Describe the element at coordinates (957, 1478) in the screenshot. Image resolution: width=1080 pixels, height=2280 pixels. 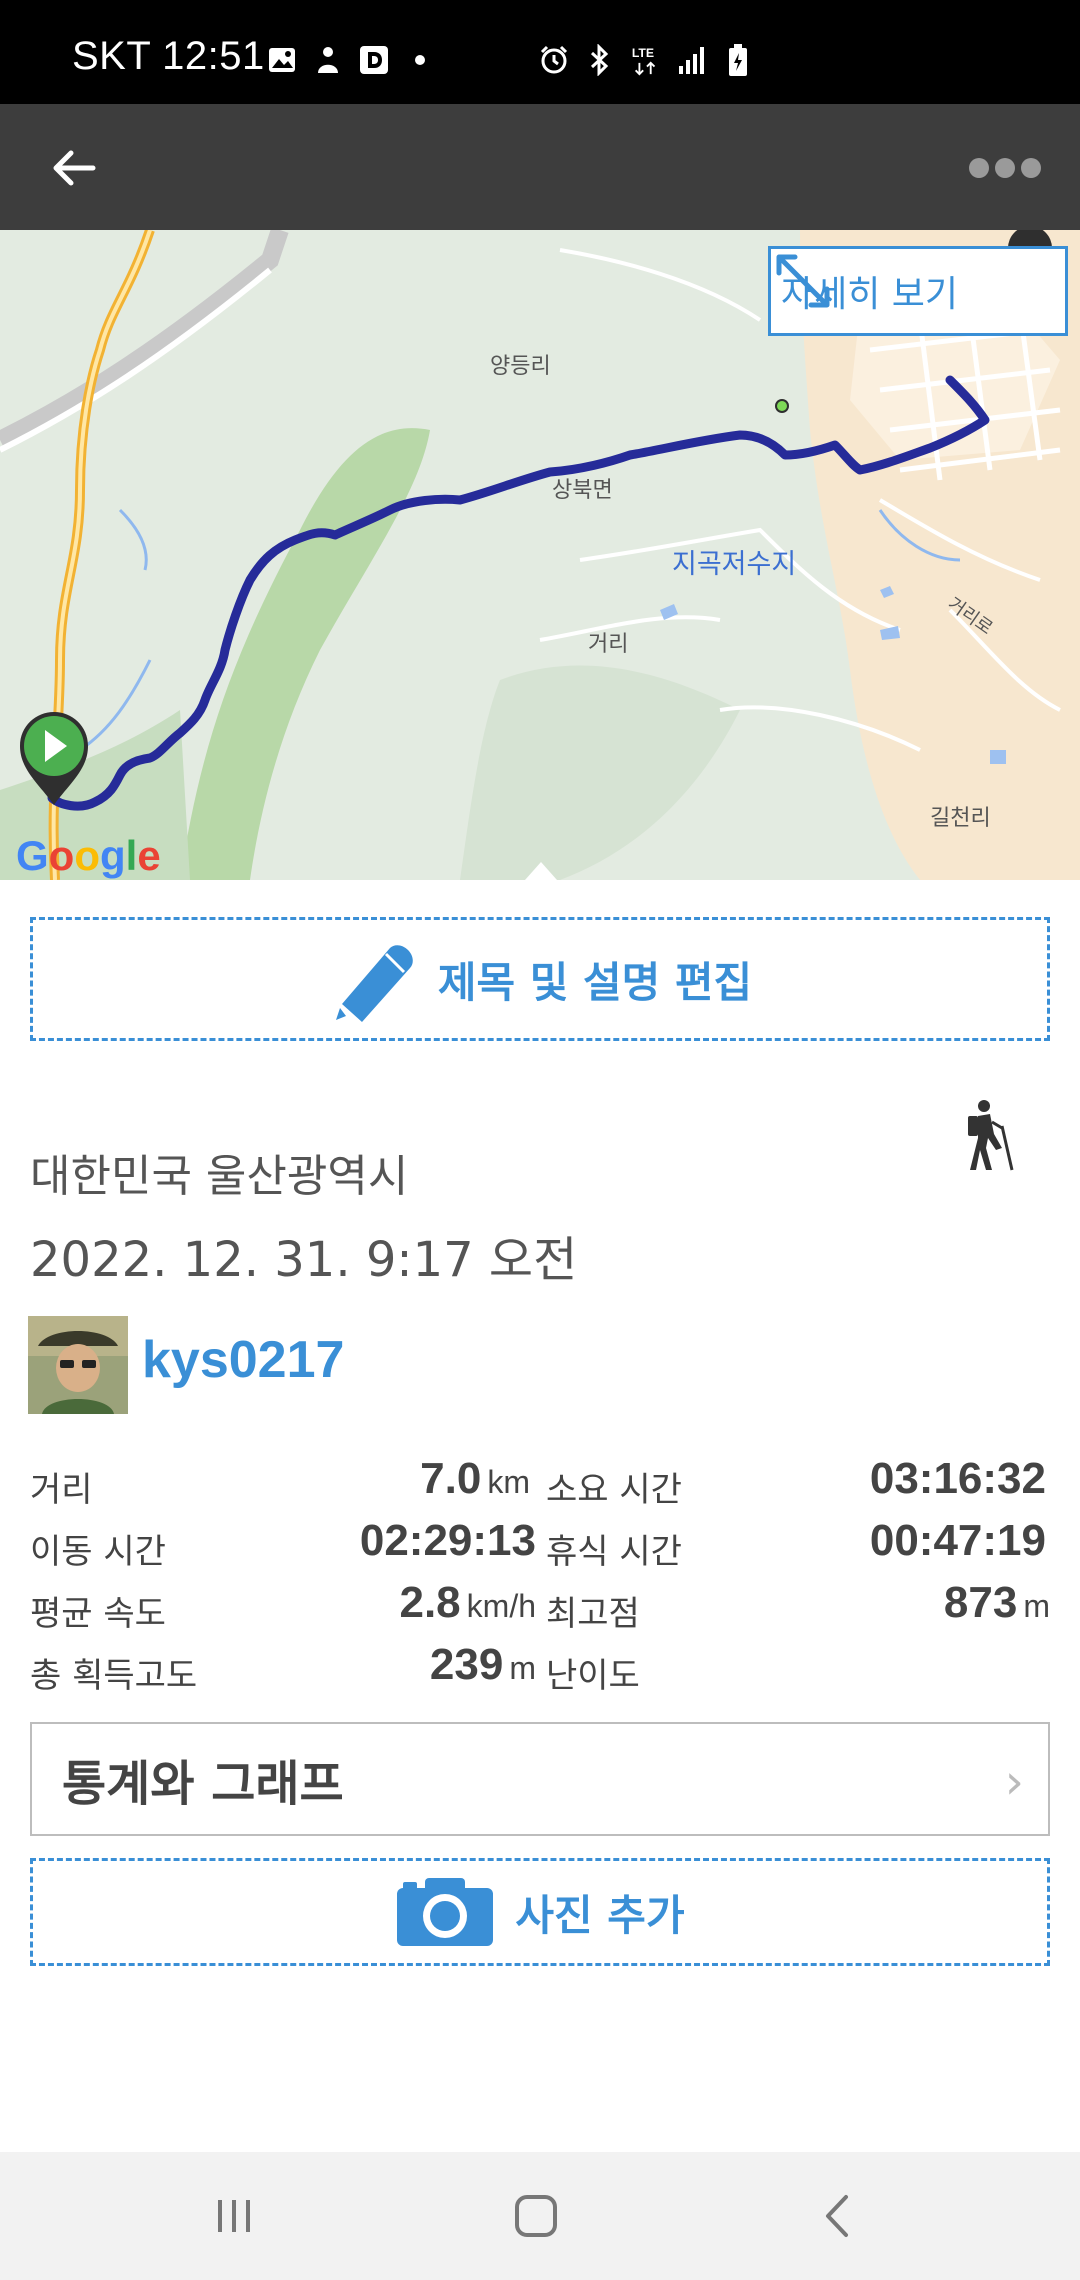
I see `total-time-value: 03:16:32` at that location.